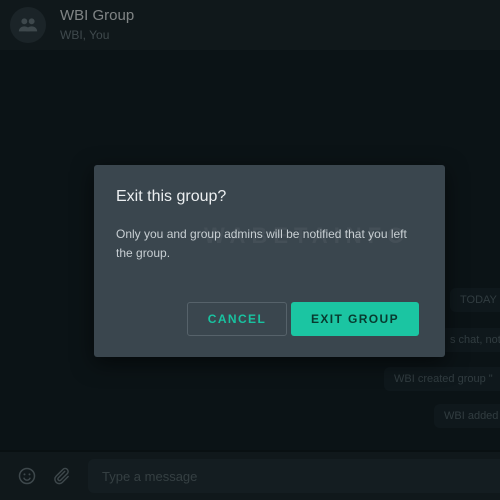 The image size is (500, 500). Describe the element at coordinates (307, 235) in the screenshot. I see `watermark: WABETAINFO` at that location.